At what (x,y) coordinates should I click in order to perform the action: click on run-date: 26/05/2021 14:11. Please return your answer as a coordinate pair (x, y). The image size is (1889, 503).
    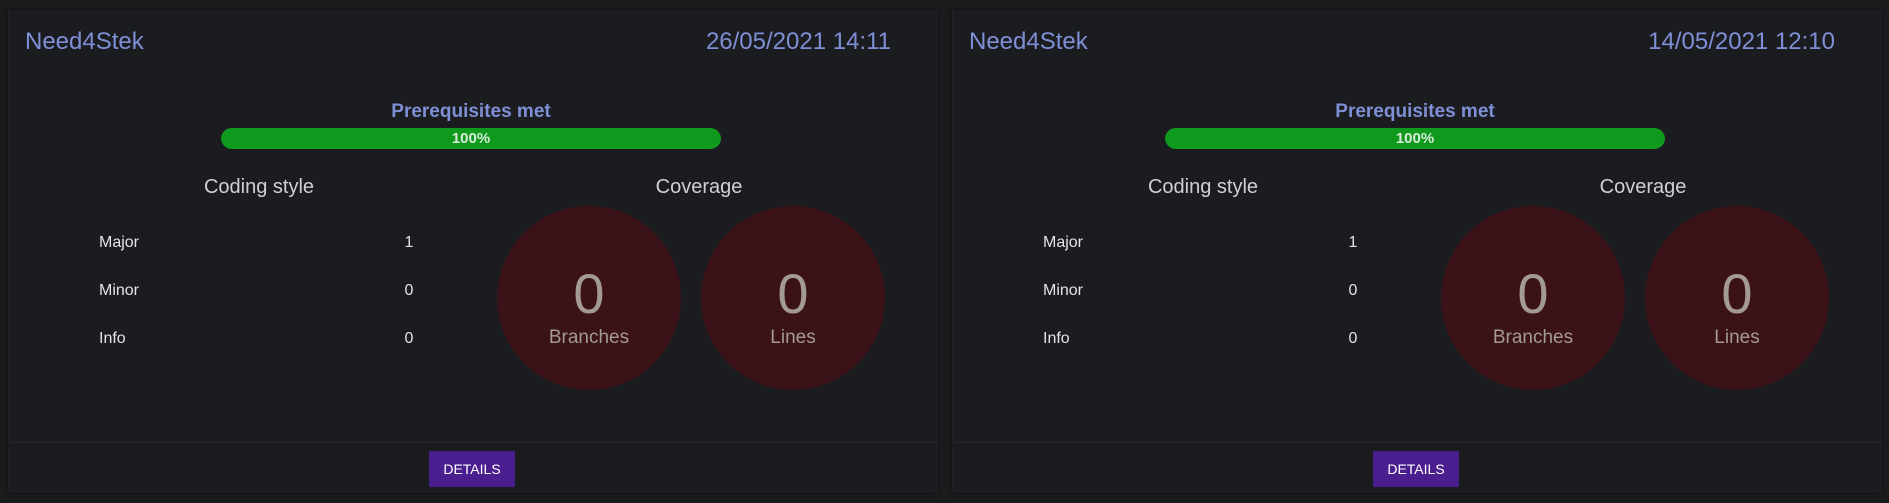
    Looking at the image, I should click on (798, 41).